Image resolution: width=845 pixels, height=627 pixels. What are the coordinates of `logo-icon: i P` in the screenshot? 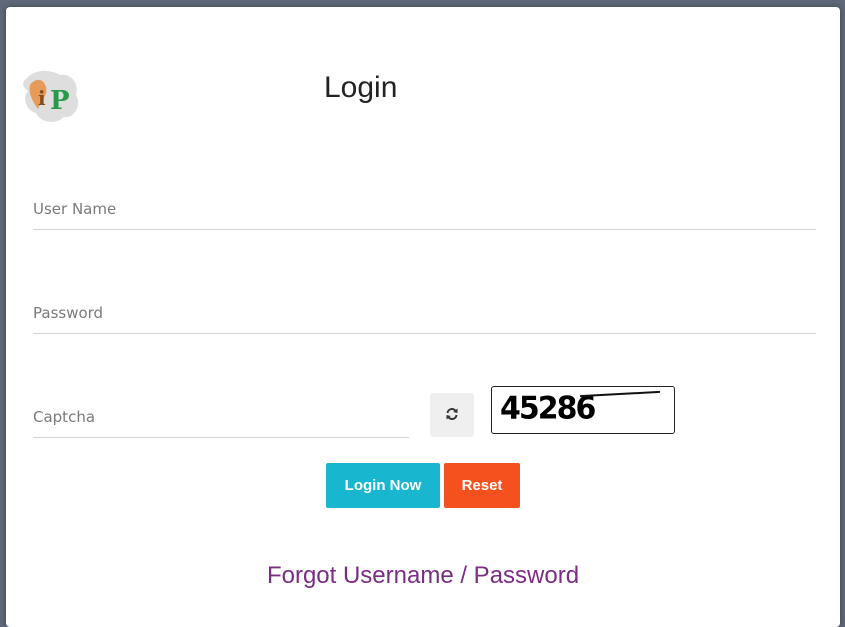 It's located at (52, 97).